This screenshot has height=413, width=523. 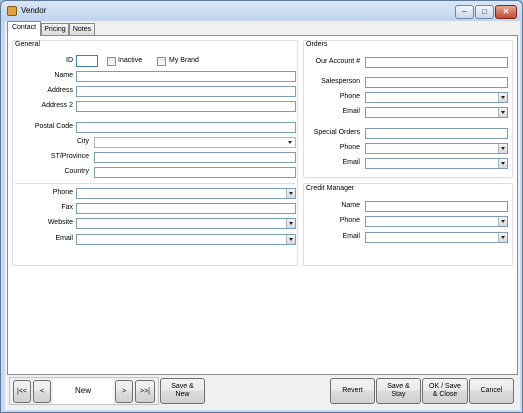 What do you see at coordinates (186, 127) in the screenshot?
I see `postal-code-field` at bounding box center [186, 127].